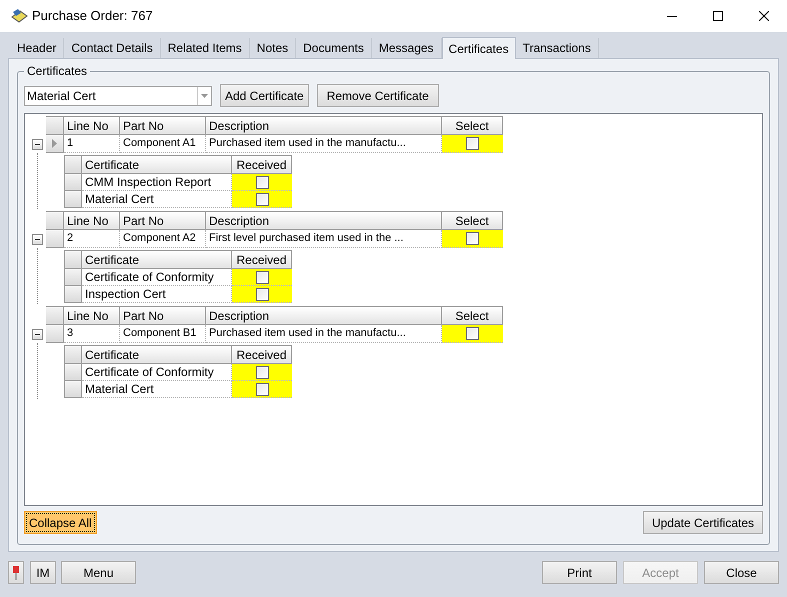 Image resolution: width=787 pixels, height=597 pixels. What do you see at coordinates (57, 71) in the screenshot?
I see `group-title: Certificates` at bounding box center [57, 71].